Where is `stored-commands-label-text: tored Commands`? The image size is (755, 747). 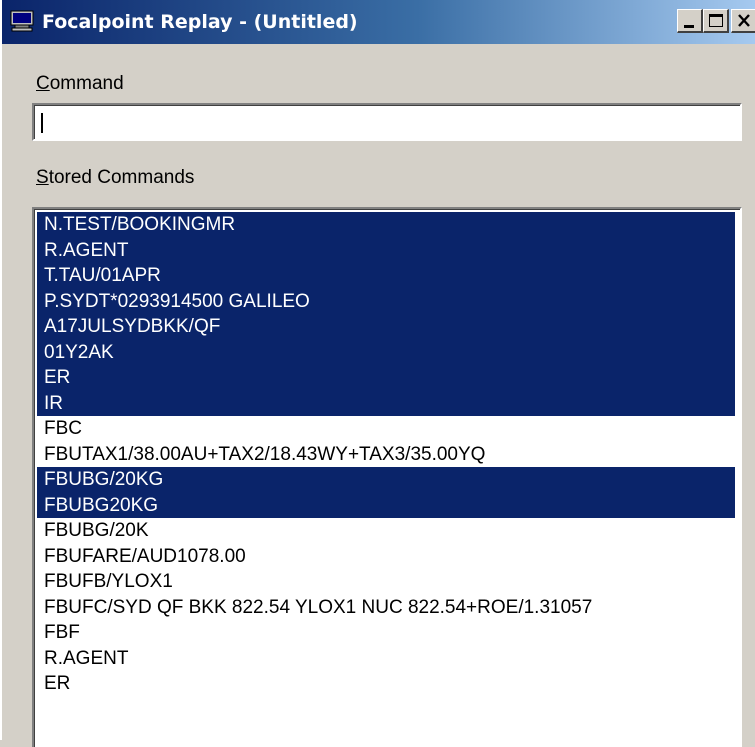
stored-commands-label-text: tored Commands is located at coordinates (121, 177).